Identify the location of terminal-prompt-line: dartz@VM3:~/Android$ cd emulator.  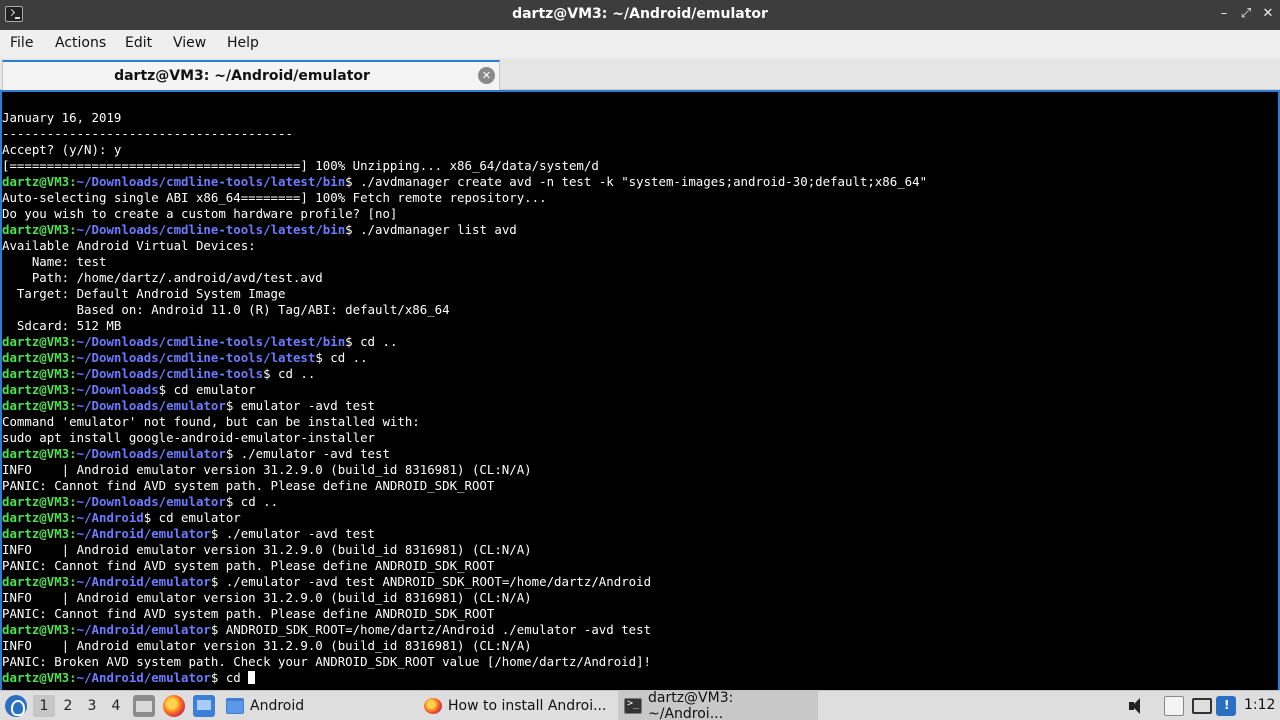
(121, 517).